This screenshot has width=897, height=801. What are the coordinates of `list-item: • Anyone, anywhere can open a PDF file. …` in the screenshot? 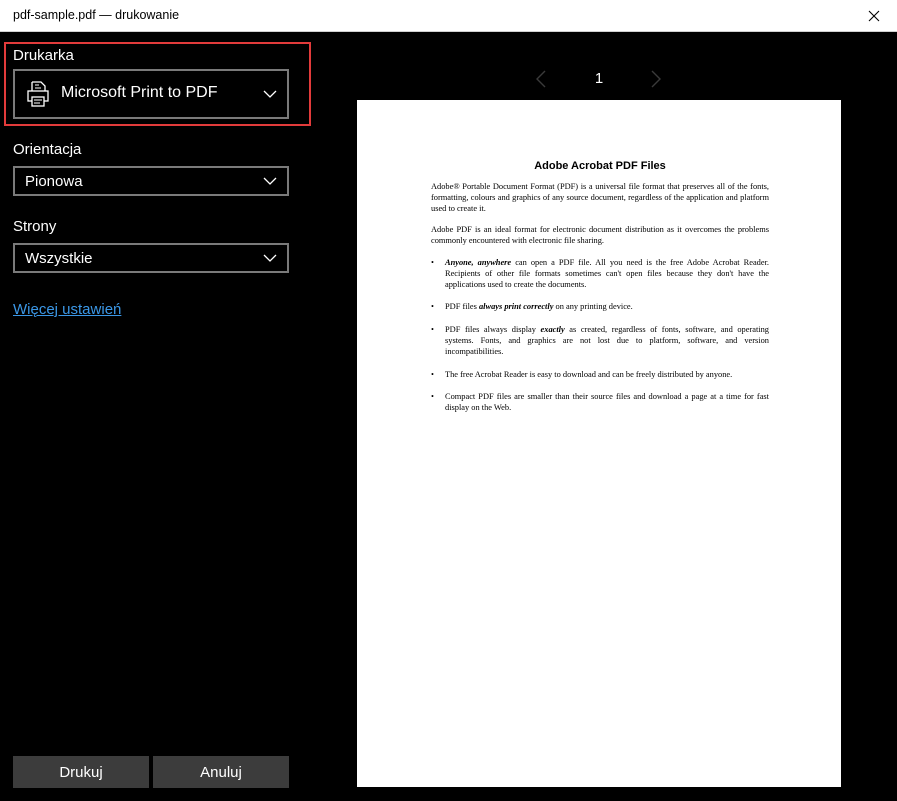 It's located at (600, 274).